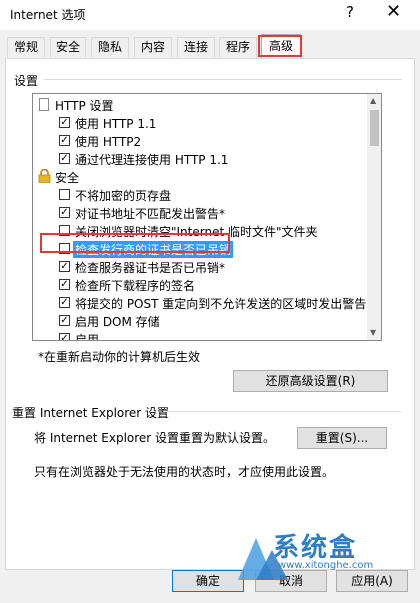 The height and width of the screenshot is (603, 420). What do you see at coordinates (374, 128) in the screenshot?
I see `scrollbar-thumb` at bounding box center [374, 128].